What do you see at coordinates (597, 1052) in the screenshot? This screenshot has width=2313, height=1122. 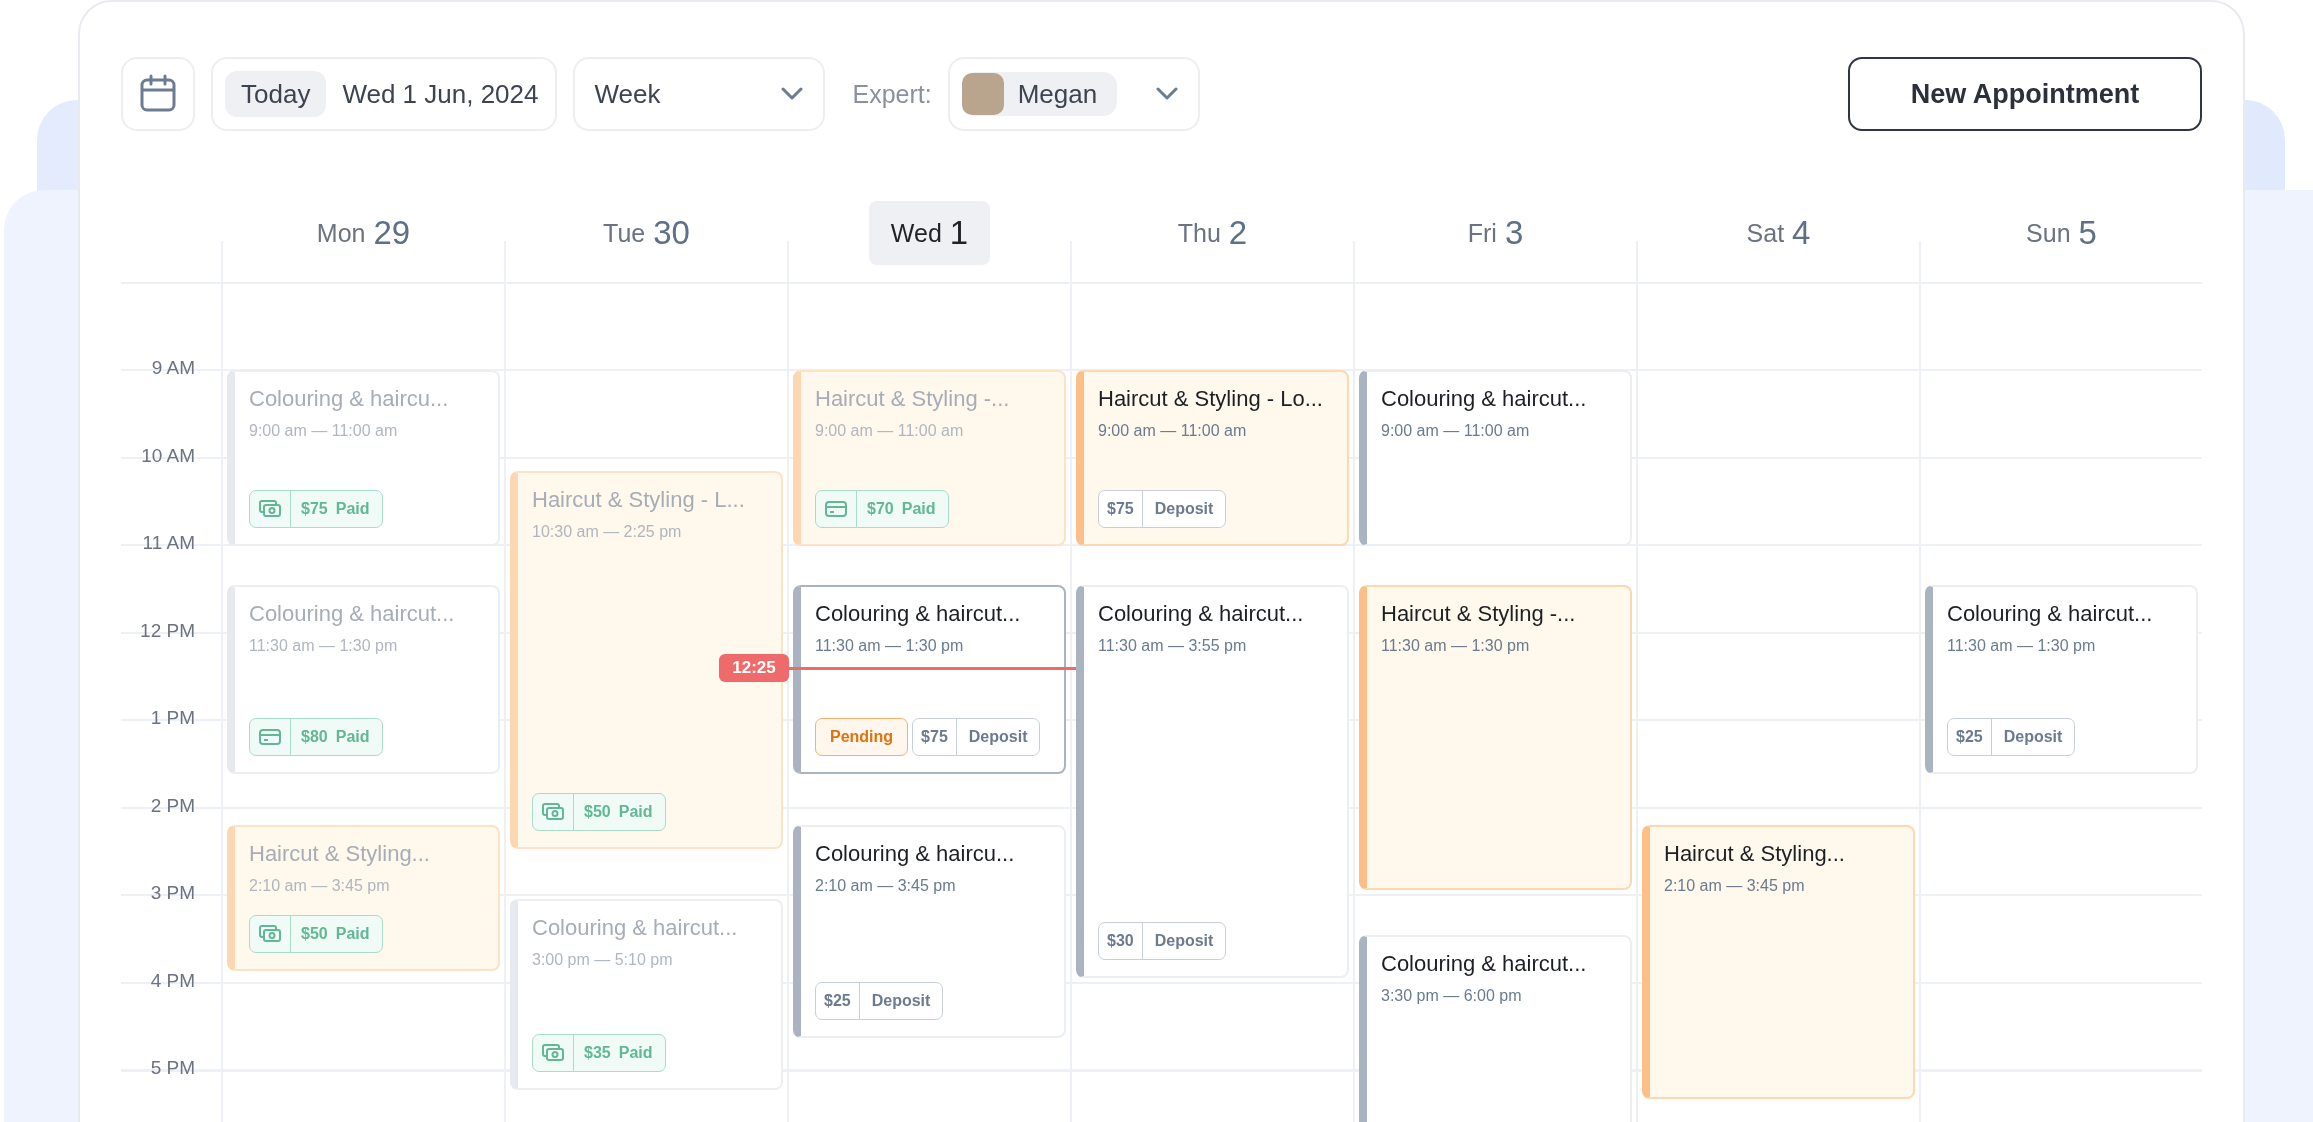 I see `amount-text: $35` at bounding box center [597, 1052].